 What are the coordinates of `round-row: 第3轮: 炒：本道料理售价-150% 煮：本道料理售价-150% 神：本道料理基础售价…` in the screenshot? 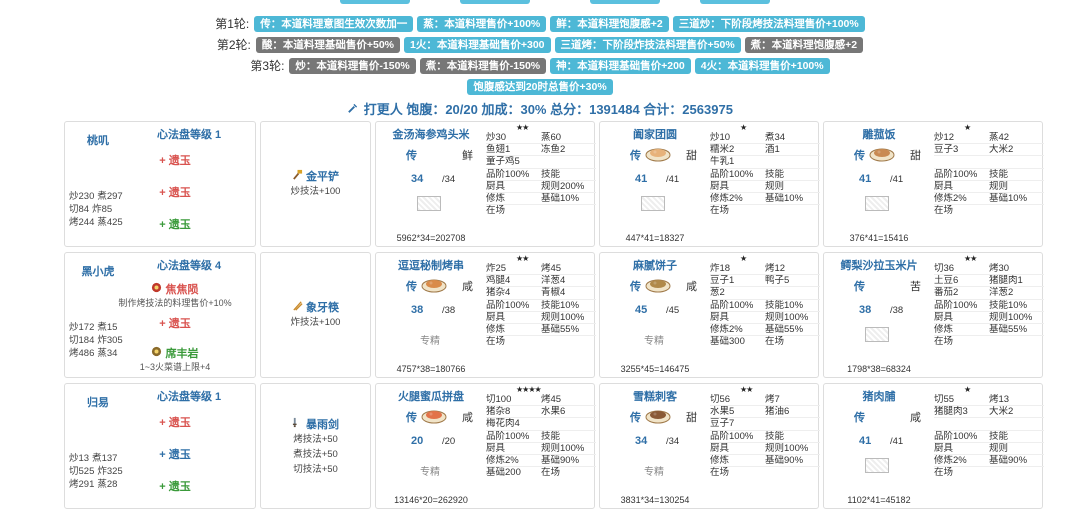 It's located at (540, 65).